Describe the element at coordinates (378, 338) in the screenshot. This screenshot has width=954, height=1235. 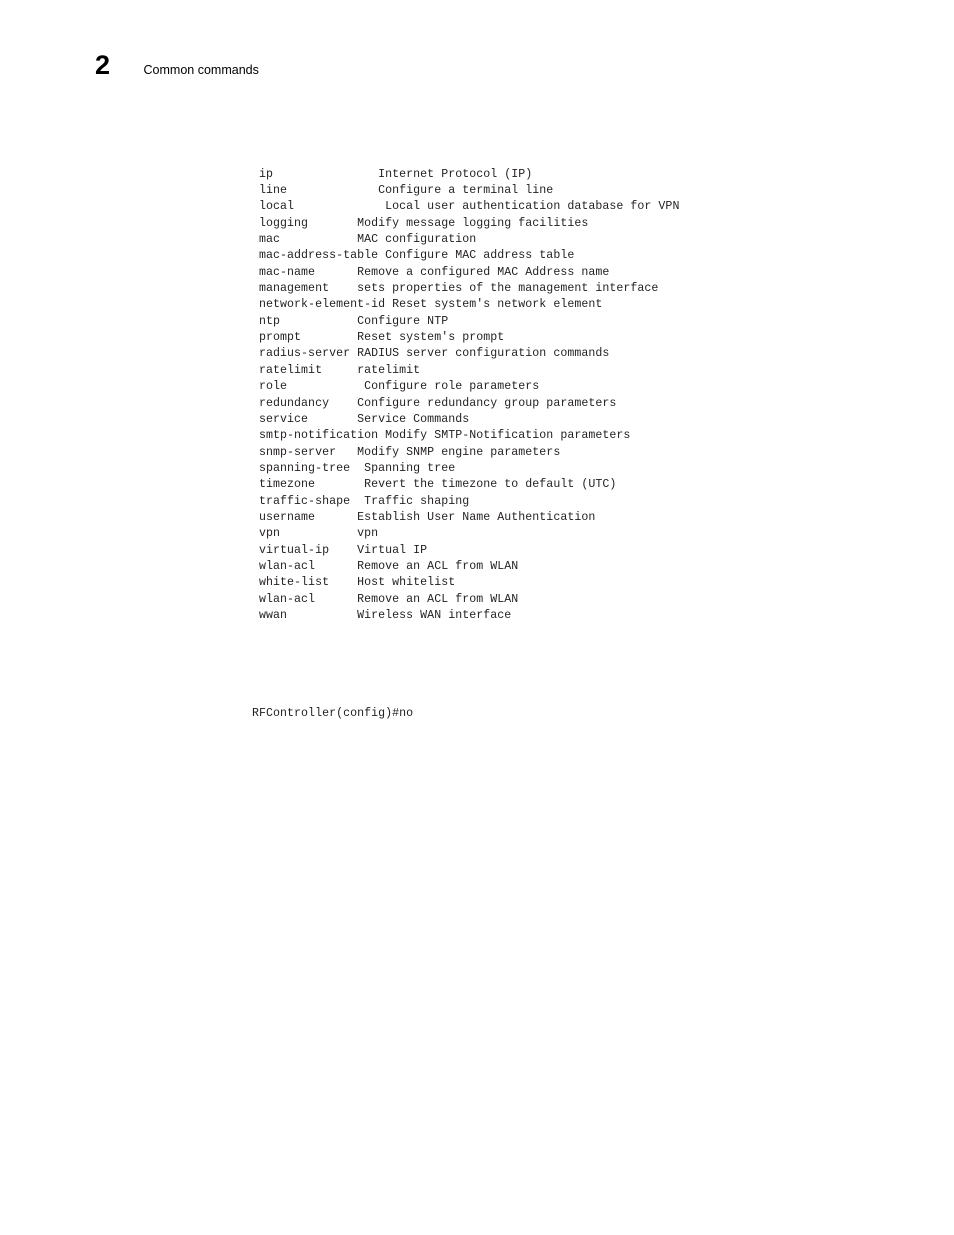
I see `command-help-line: prompt Reset system's prompt` at that location.